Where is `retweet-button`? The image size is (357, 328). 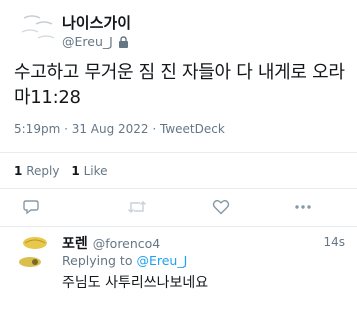 retweet-button is located at coordinates (137, 207).